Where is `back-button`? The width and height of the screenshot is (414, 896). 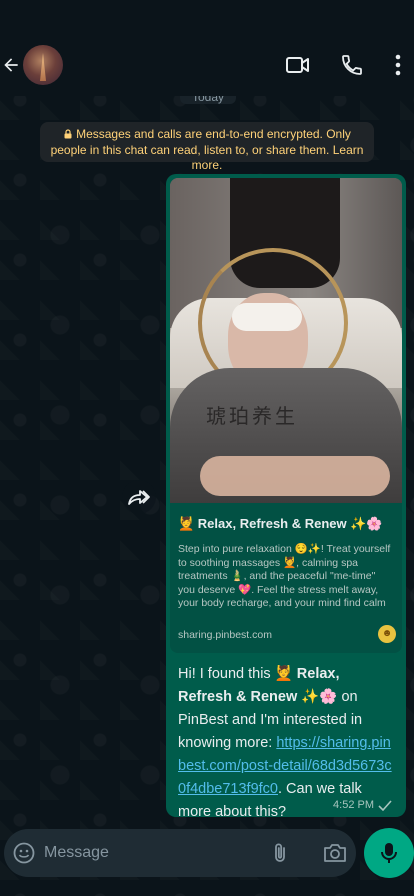
back-button is located at coordinates (11, 65).